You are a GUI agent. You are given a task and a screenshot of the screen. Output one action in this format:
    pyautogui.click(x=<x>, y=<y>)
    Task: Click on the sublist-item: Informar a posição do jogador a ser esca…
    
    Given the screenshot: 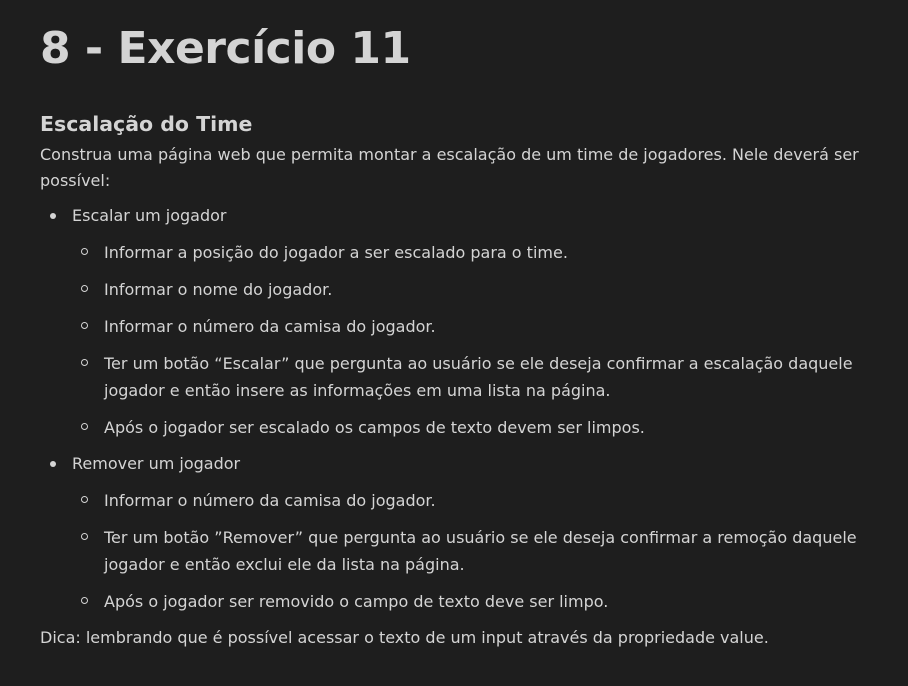 What is the action you would take?
    pyautogui.click(x=470, y=252)
    